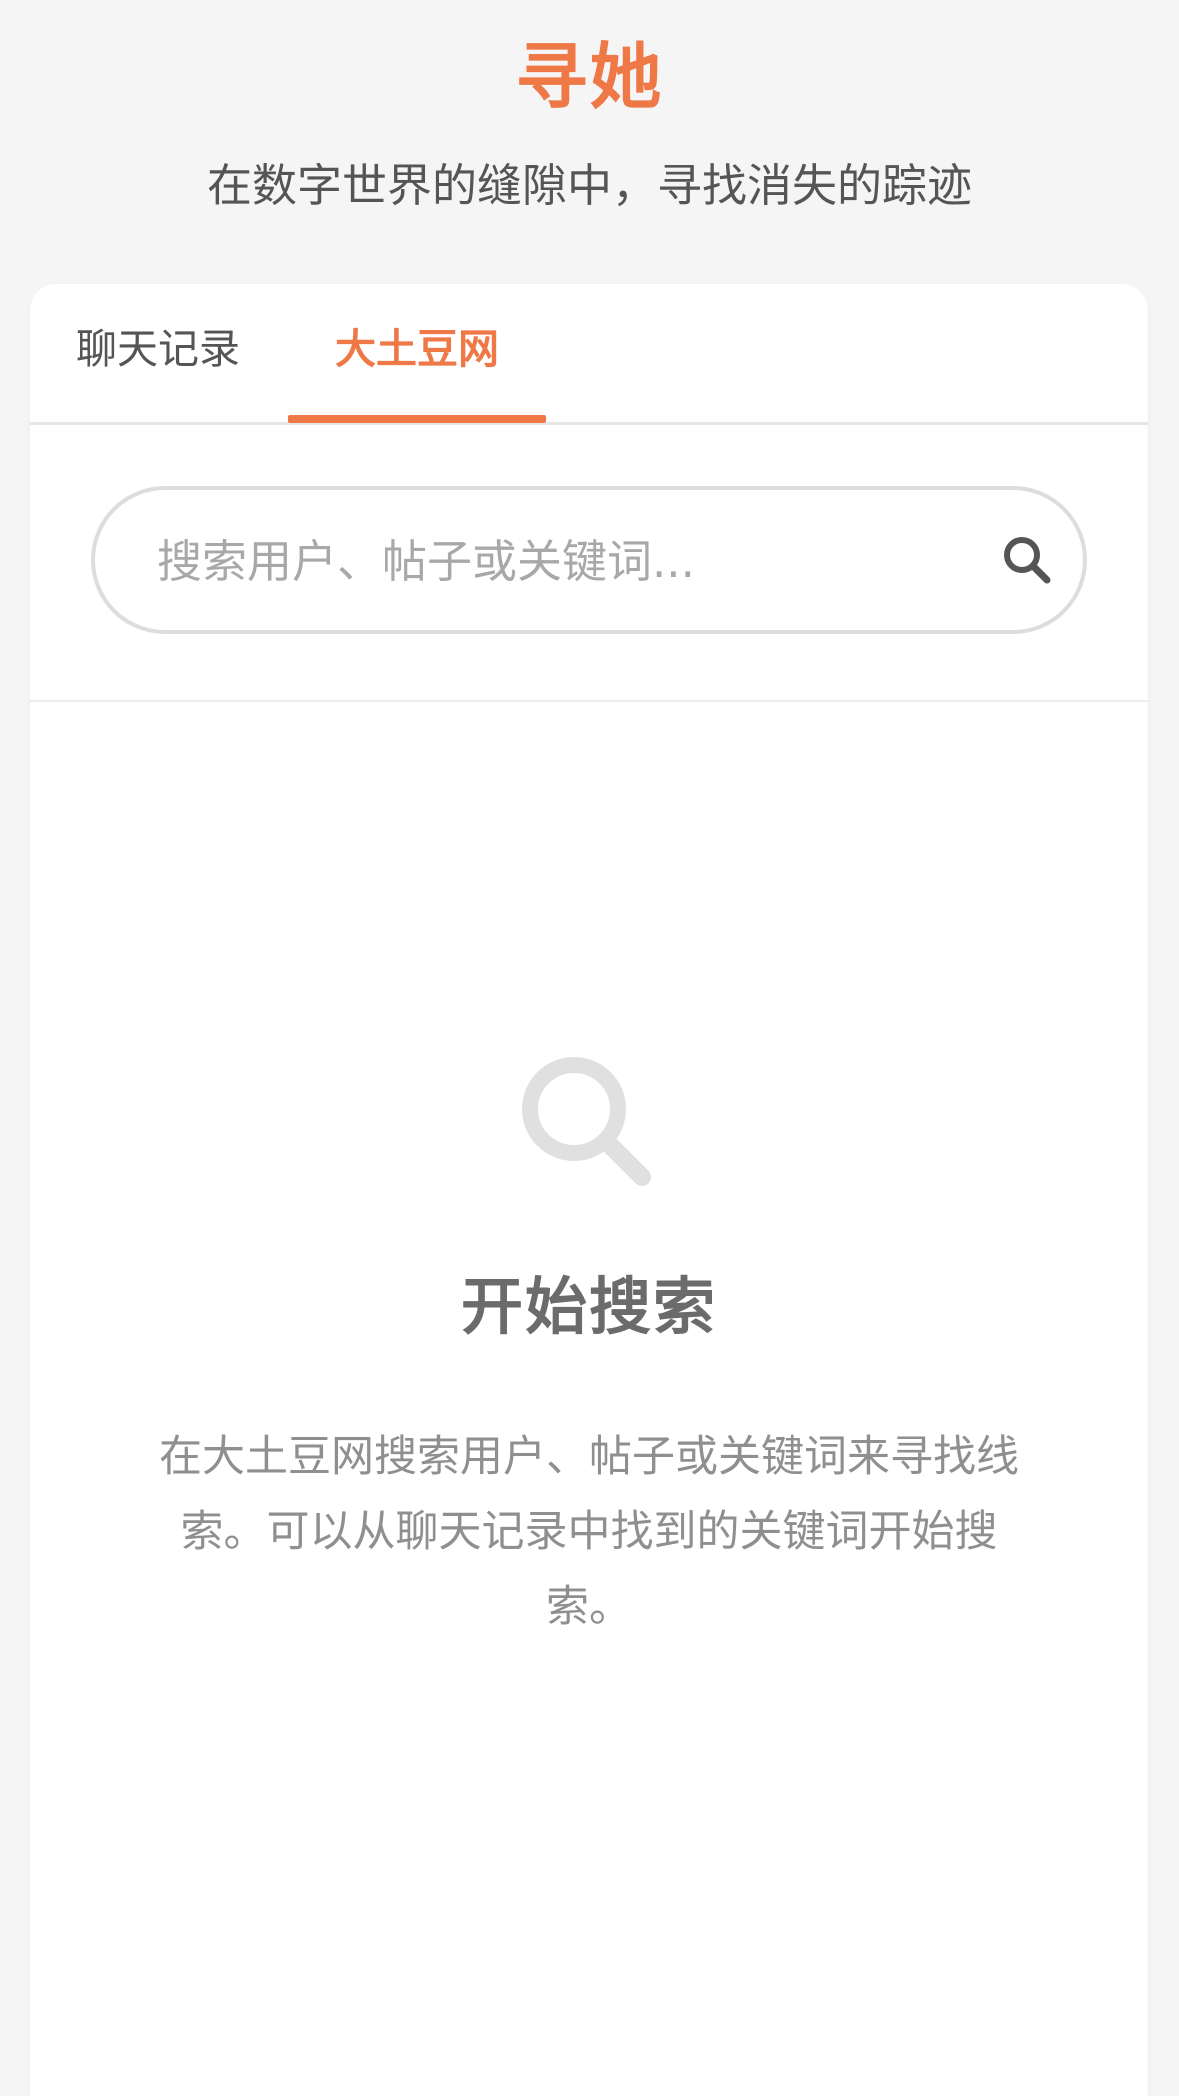 This screenshot has height=2096, width=1179. What do you see at coordinates (557, 561) in the screenshot?
I see `search-input` at bounding box center [557, 561].